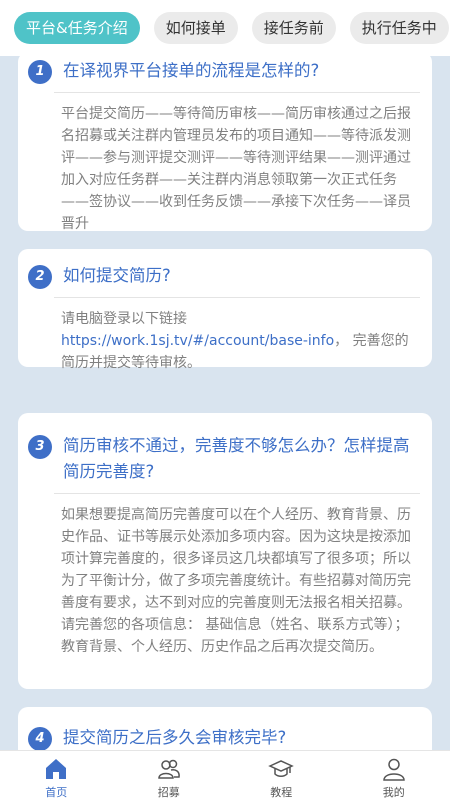 This screenshot has width=450, height=800. I want to click on nav-item-mine: 我的, so click(394, 775).